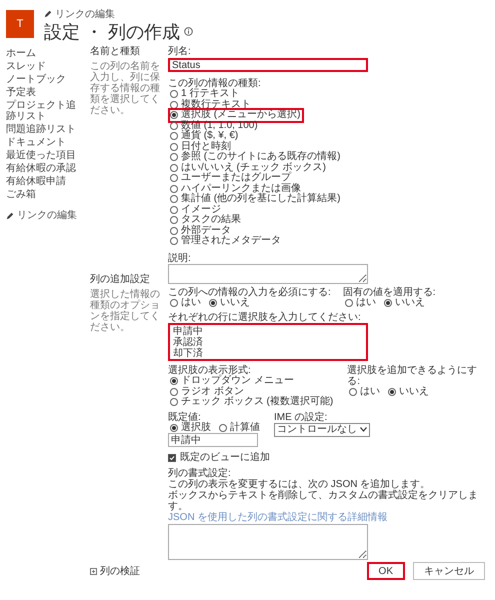 Image resolution: width=495 pixels, height=600 pixels. What do you see at coordinates (205, 136) in the screenshot?
I see `radio-option: 通貨 ($, ¥, €)` at bounding box center [205, 136].